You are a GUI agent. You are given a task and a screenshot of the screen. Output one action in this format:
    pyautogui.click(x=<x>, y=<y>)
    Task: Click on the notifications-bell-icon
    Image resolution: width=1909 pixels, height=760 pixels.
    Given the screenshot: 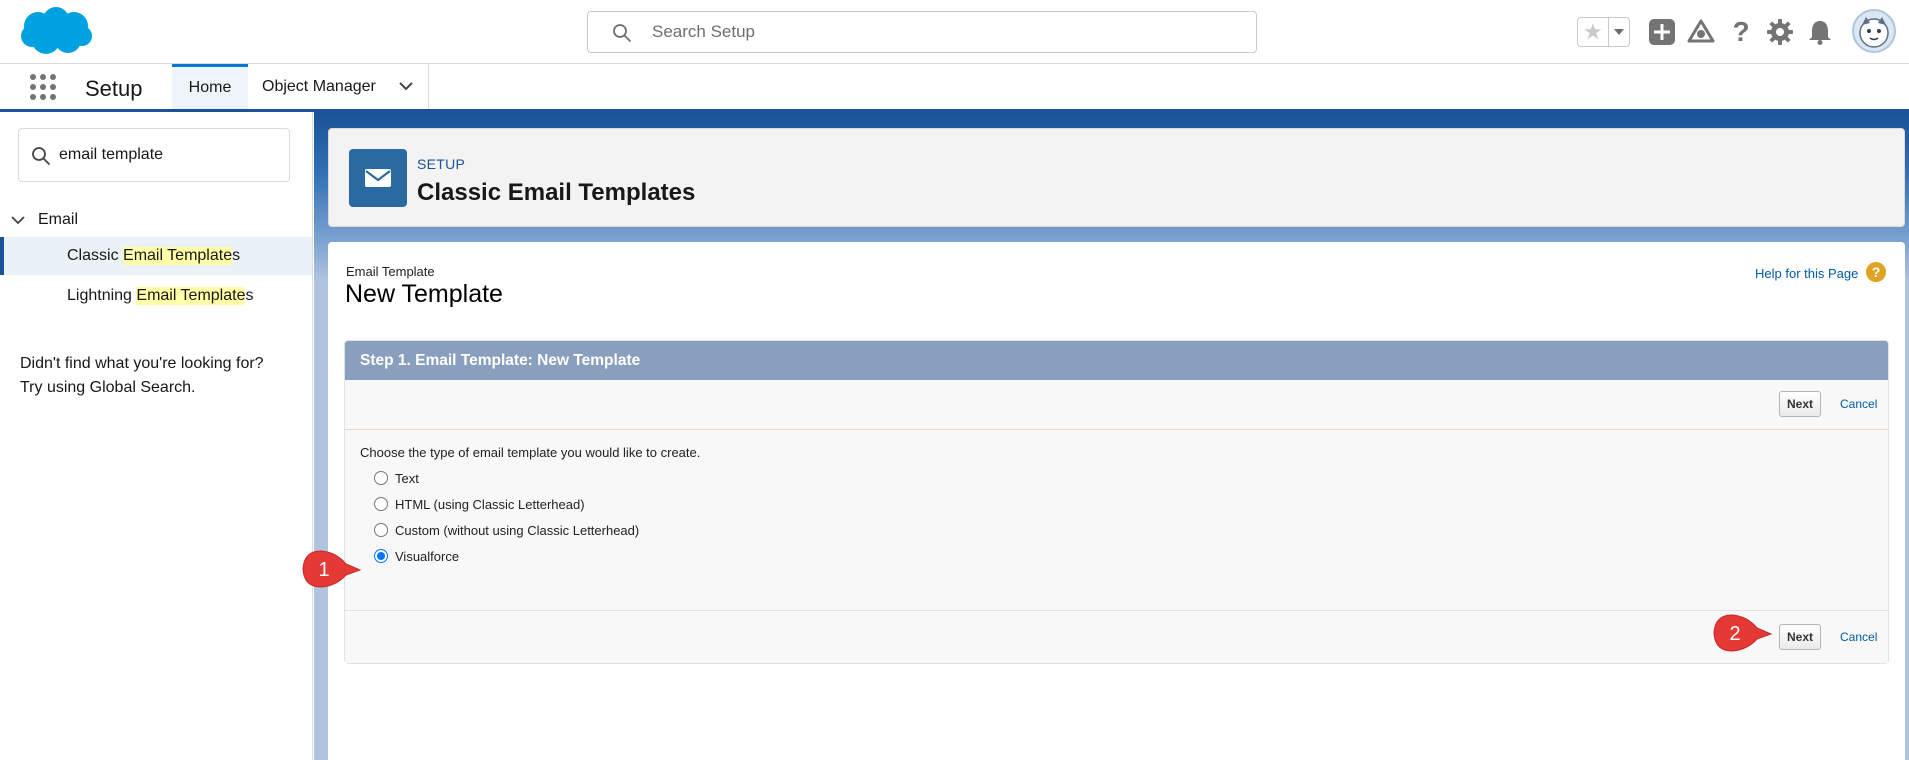 What is the action you would take?
    pyautogui.click(x=1820, y=32)
    